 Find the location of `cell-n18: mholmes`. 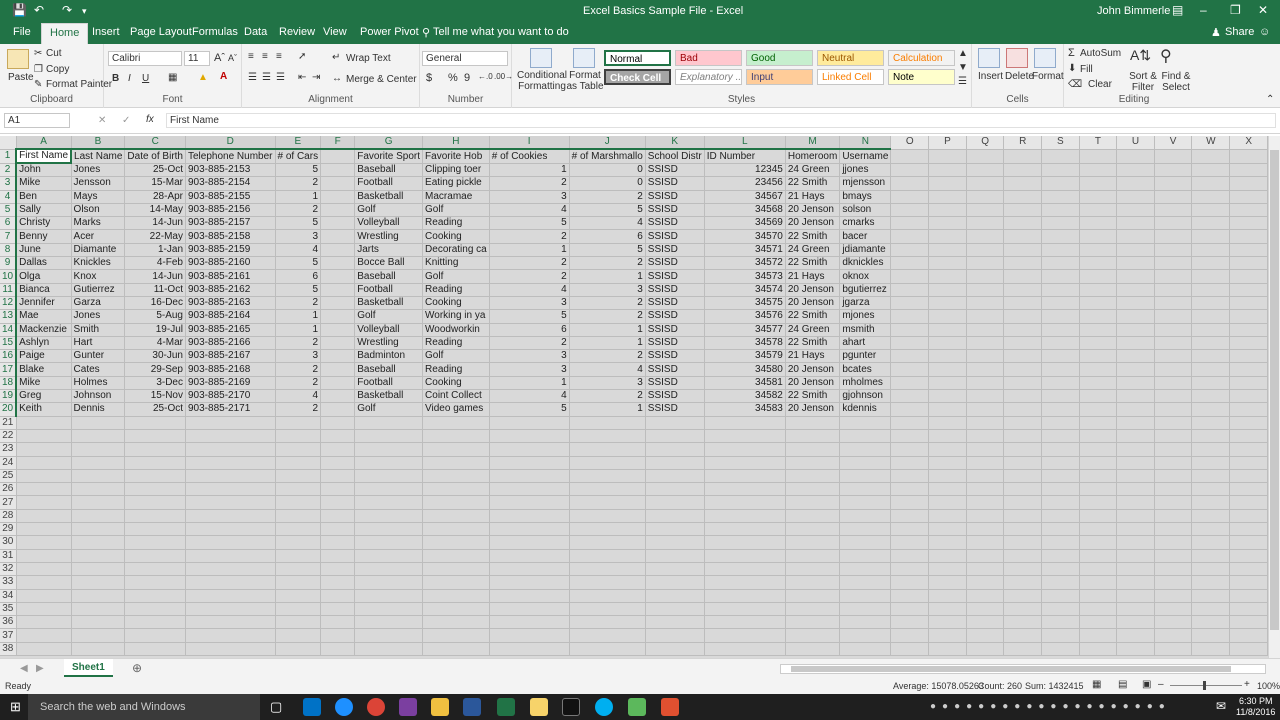

cell-n18: mholmes is located at coordinates (865, 383).